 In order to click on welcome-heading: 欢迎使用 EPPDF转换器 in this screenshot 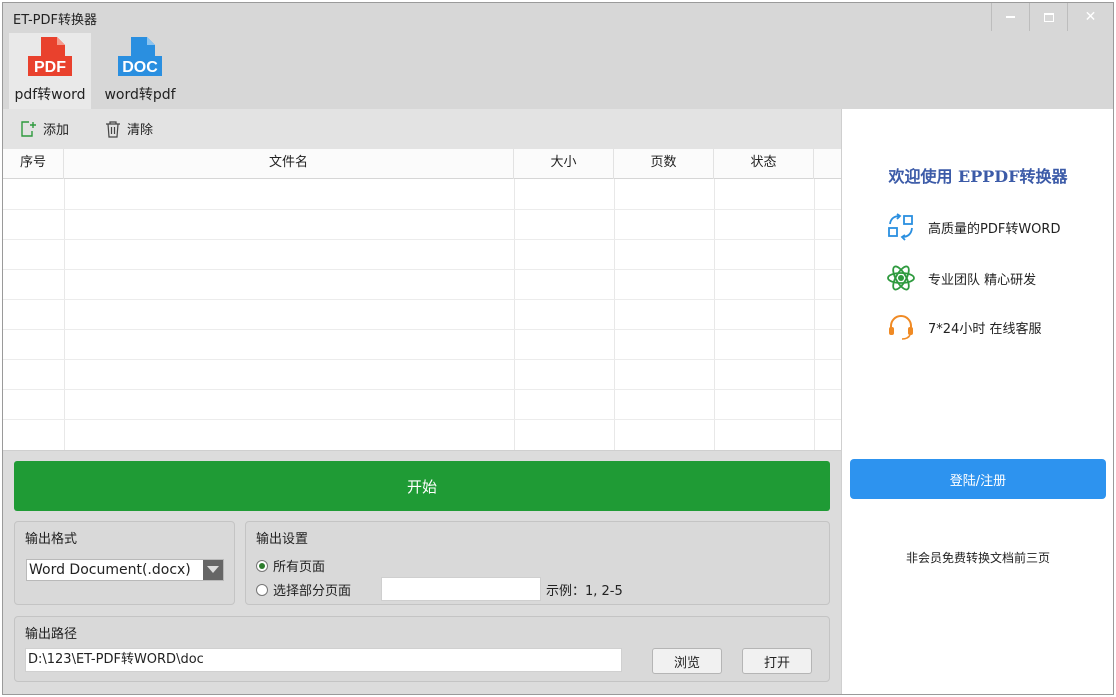, I will do `click(978, 176)`.